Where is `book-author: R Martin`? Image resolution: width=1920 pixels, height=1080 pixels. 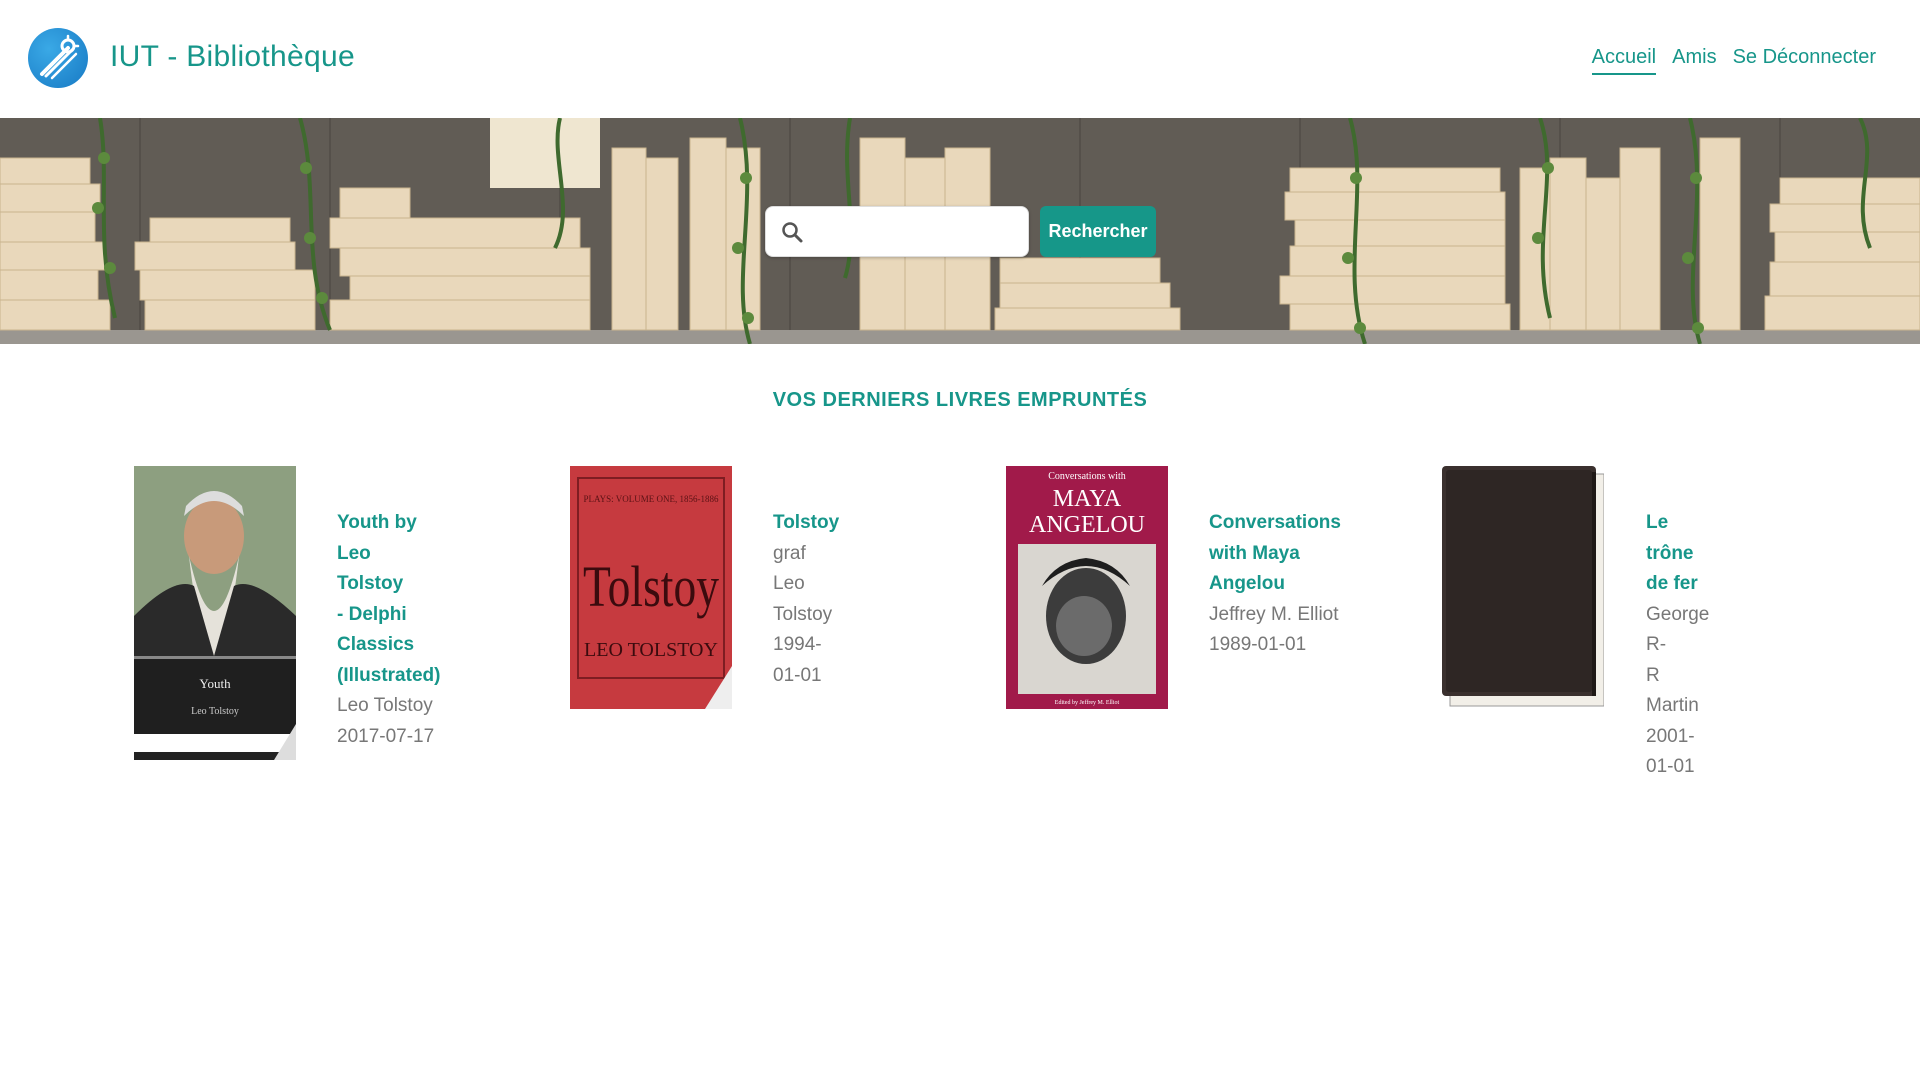 book-author: R Martin is located at coordinates (1672, 690).